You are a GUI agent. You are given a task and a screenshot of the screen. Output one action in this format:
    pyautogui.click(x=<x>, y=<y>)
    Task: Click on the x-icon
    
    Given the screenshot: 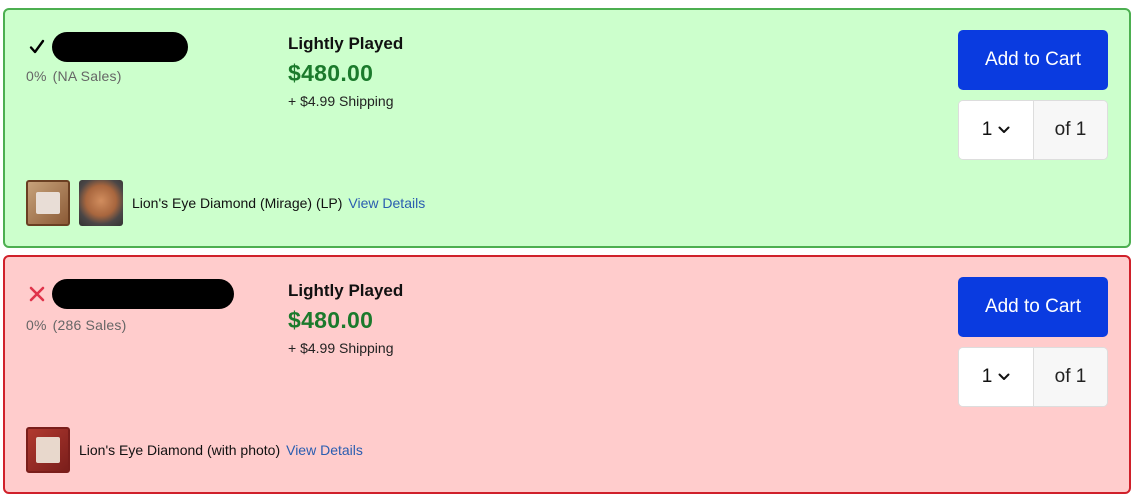 What is the action you would take?
    pyautogui.click(x=37, y=294)
    